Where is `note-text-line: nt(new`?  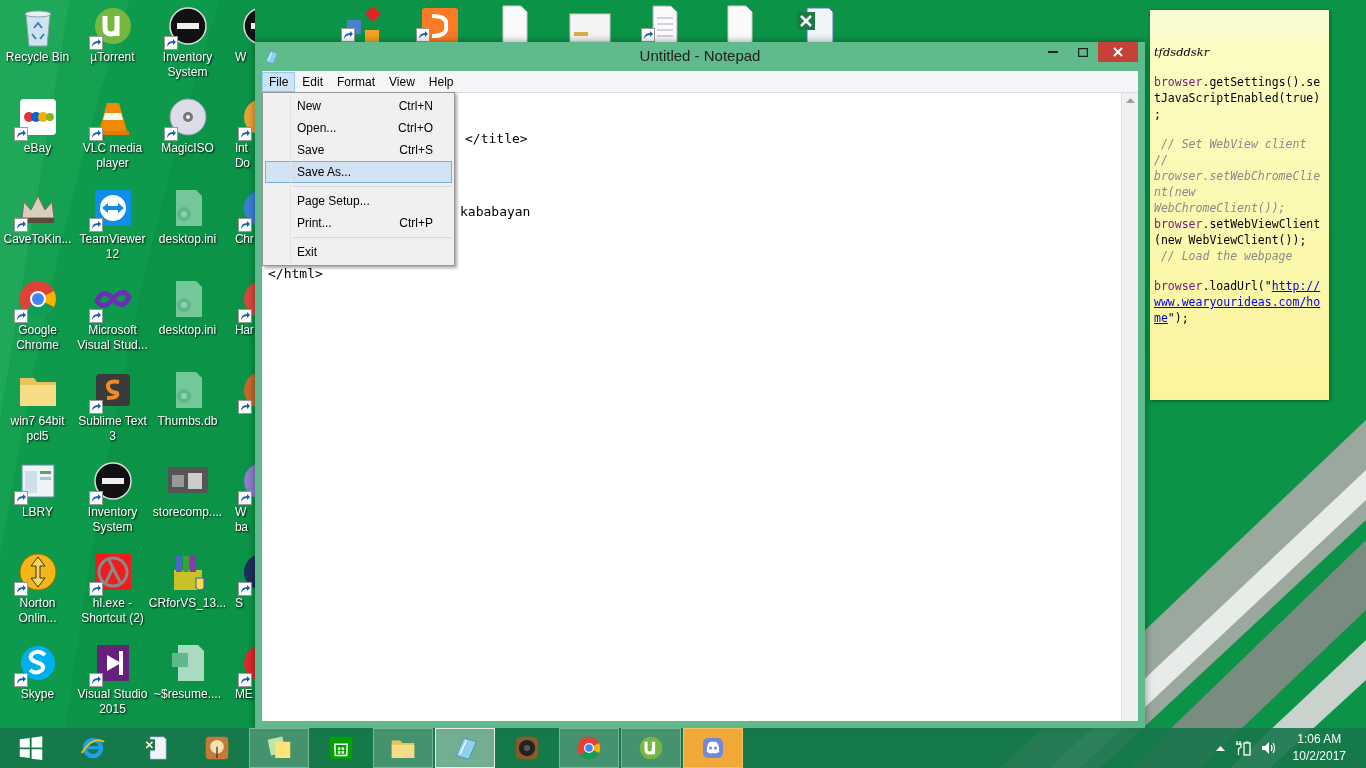 note-text-line: nt(new is located at coordinates (1175, 192).